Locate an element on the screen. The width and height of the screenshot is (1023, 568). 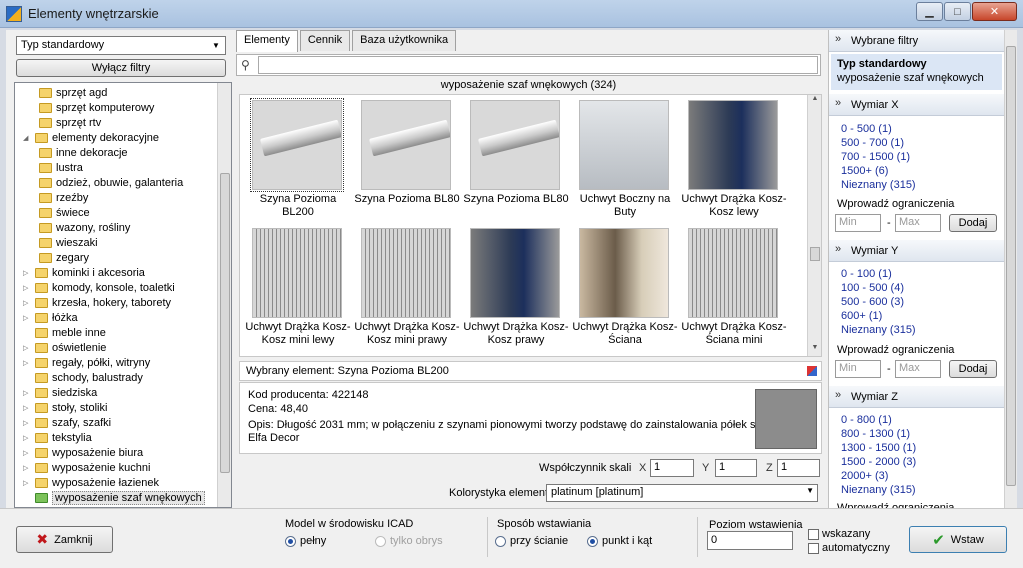
tree-item: sprzęt agd is located at coordinates (73, 92).